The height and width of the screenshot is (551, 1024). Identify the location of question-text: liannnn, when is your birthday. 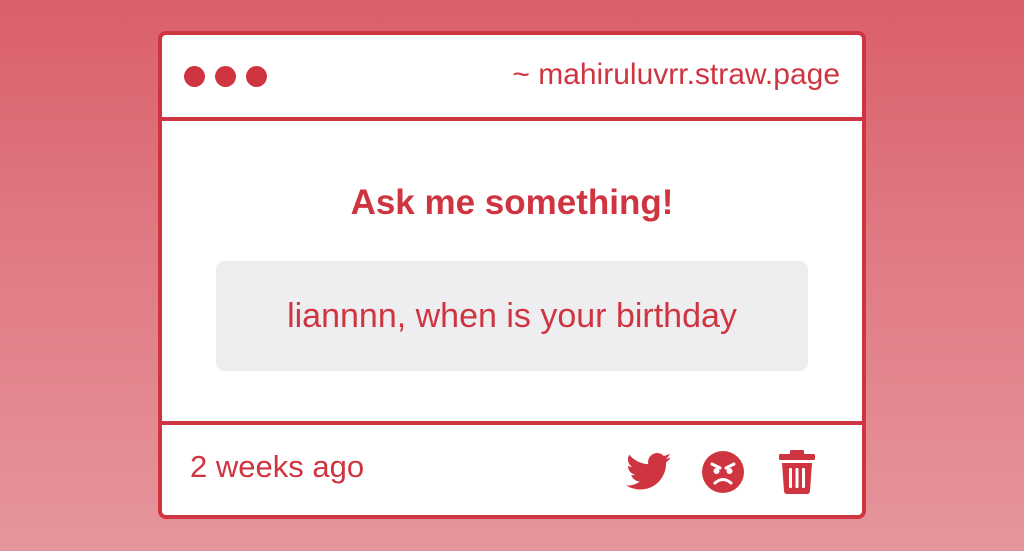
(512, 315).